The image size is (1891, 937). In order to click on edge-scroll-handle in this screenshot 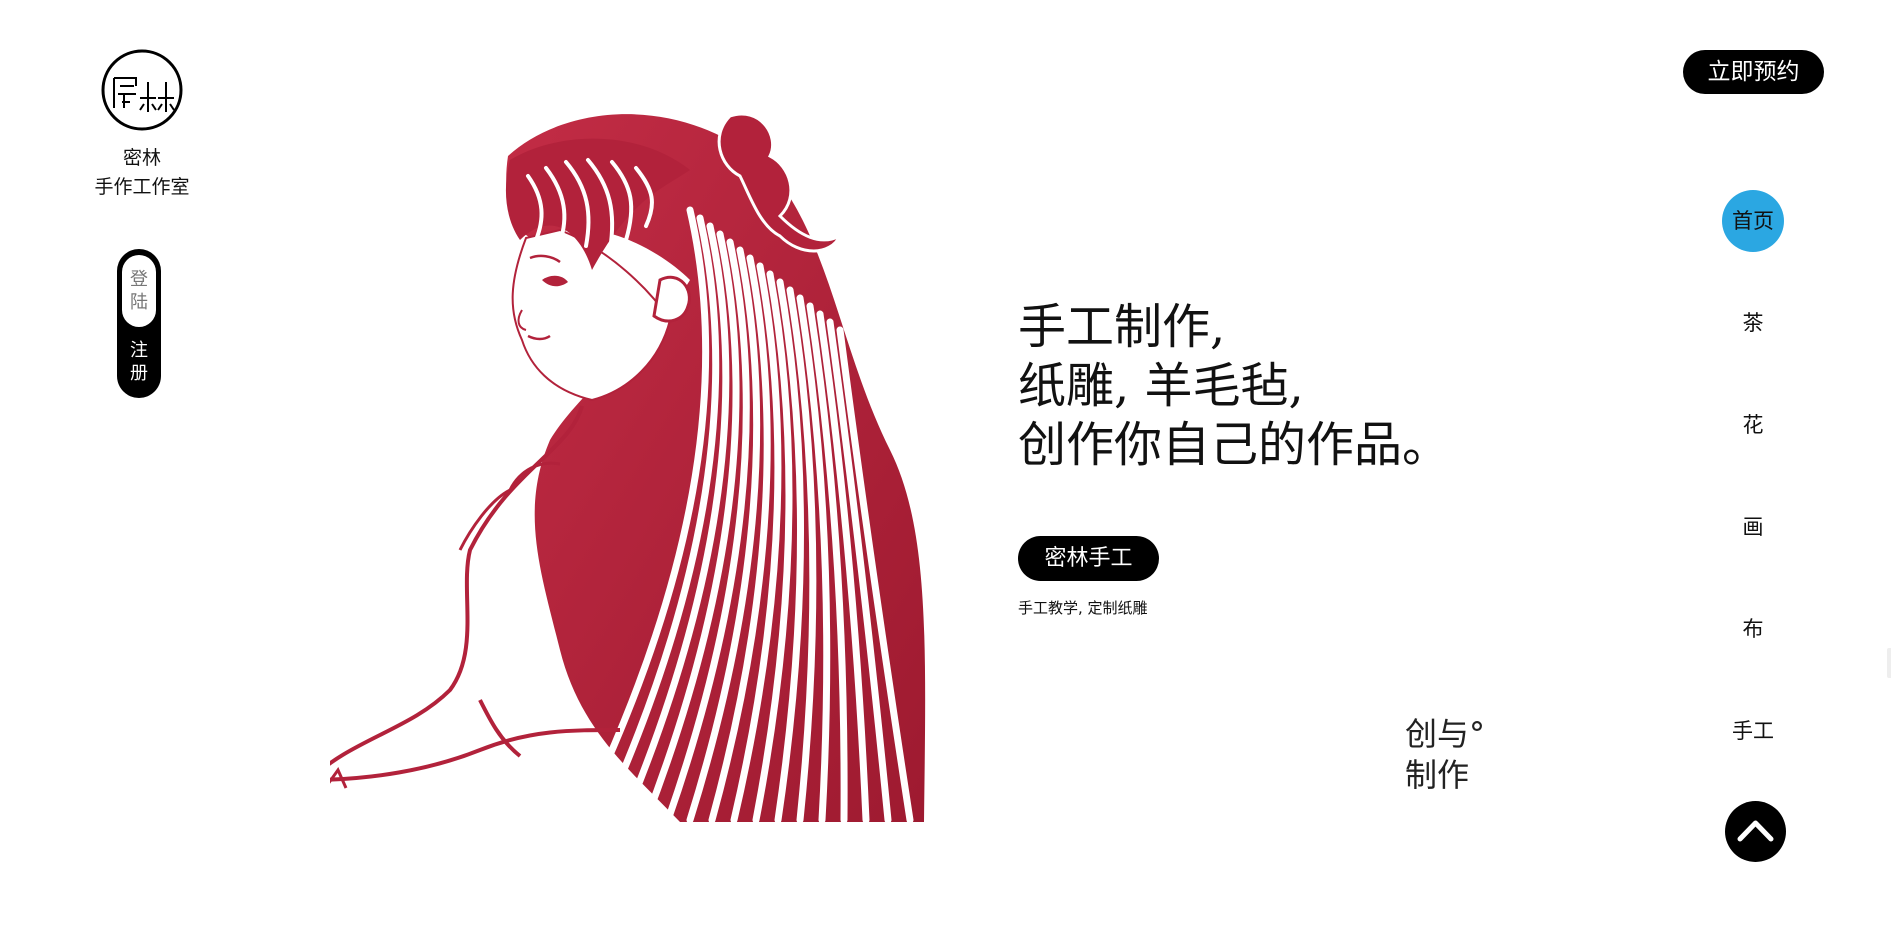, I will do `click(1889, 663)`.